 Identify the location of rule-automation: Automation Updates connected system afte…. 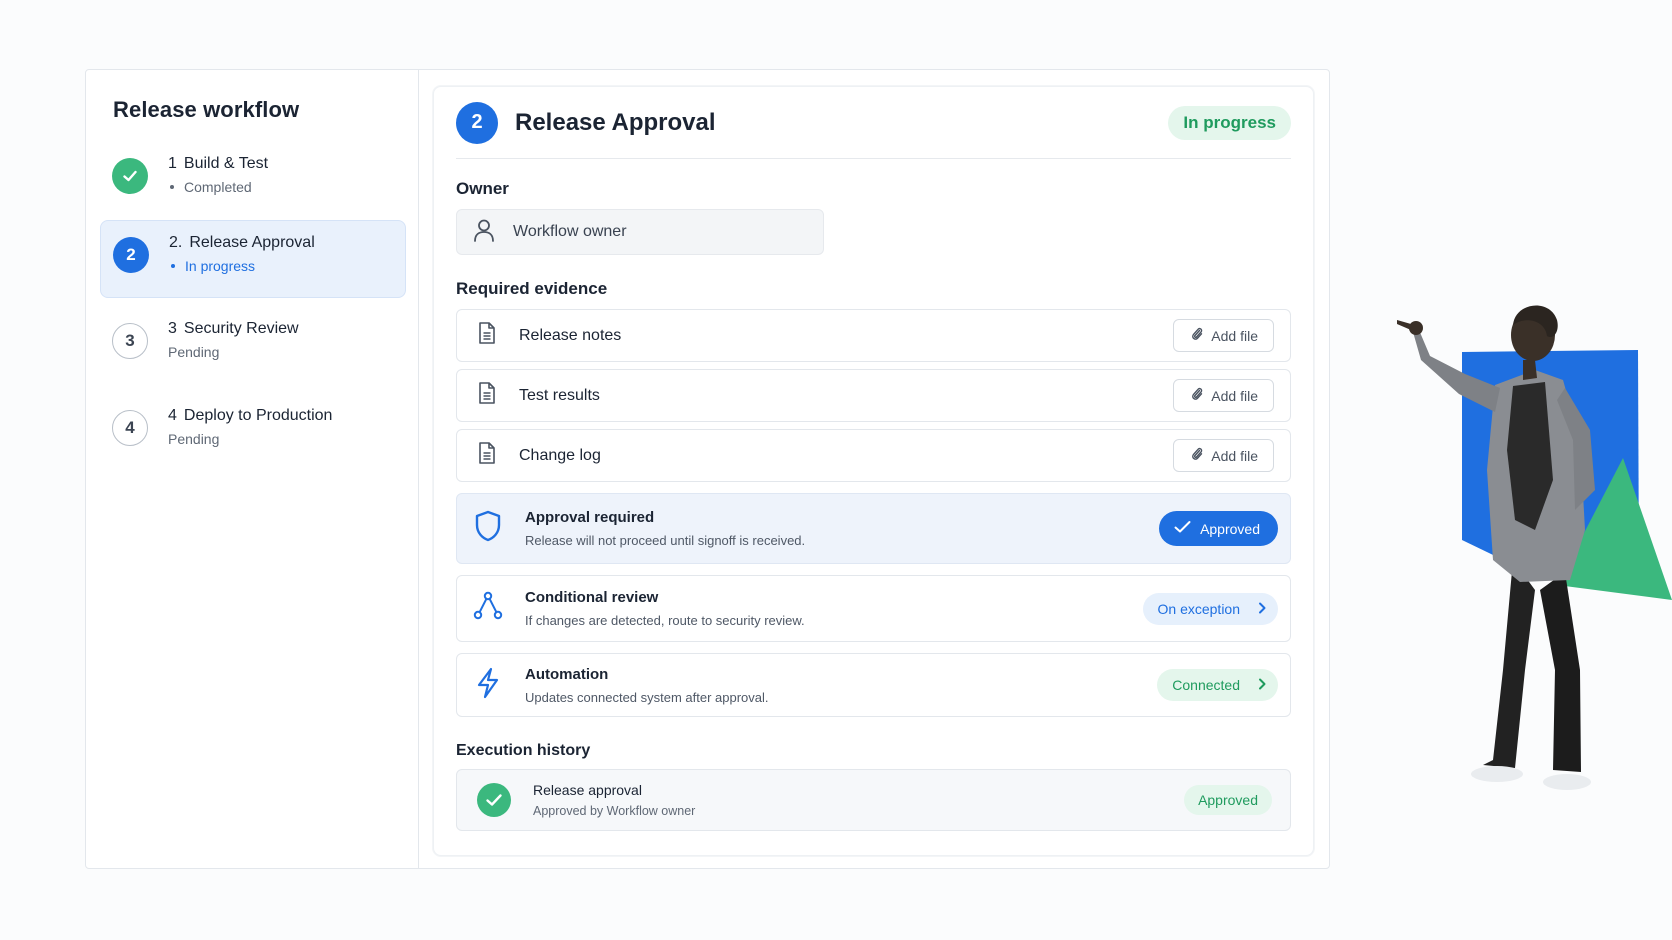
(873, 685).